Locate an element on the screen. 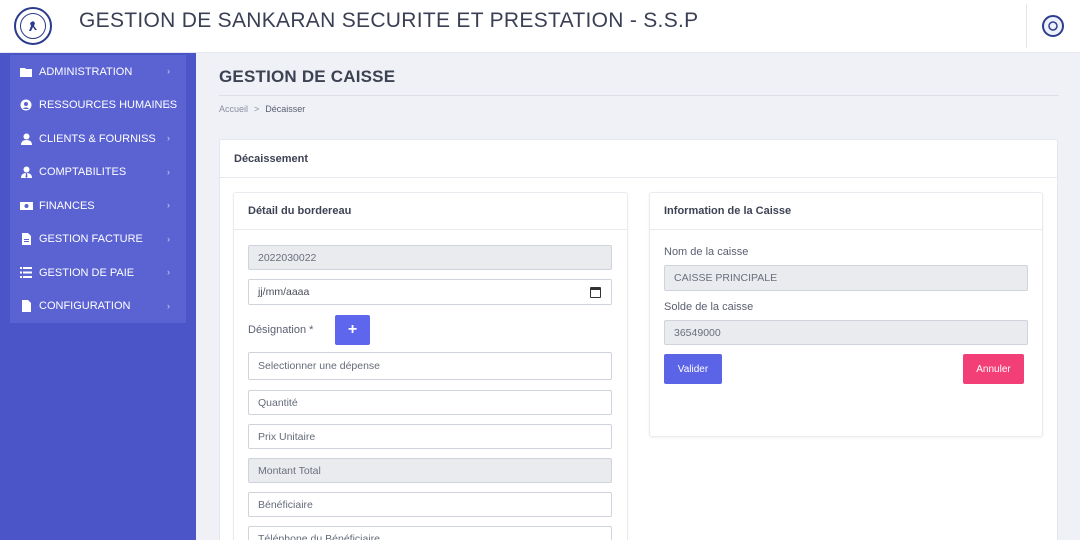 Image resolution: width=1080 pixels, height=540 pixels. solde-caisse-field: 36549000 is located at coordinates (846, 332).